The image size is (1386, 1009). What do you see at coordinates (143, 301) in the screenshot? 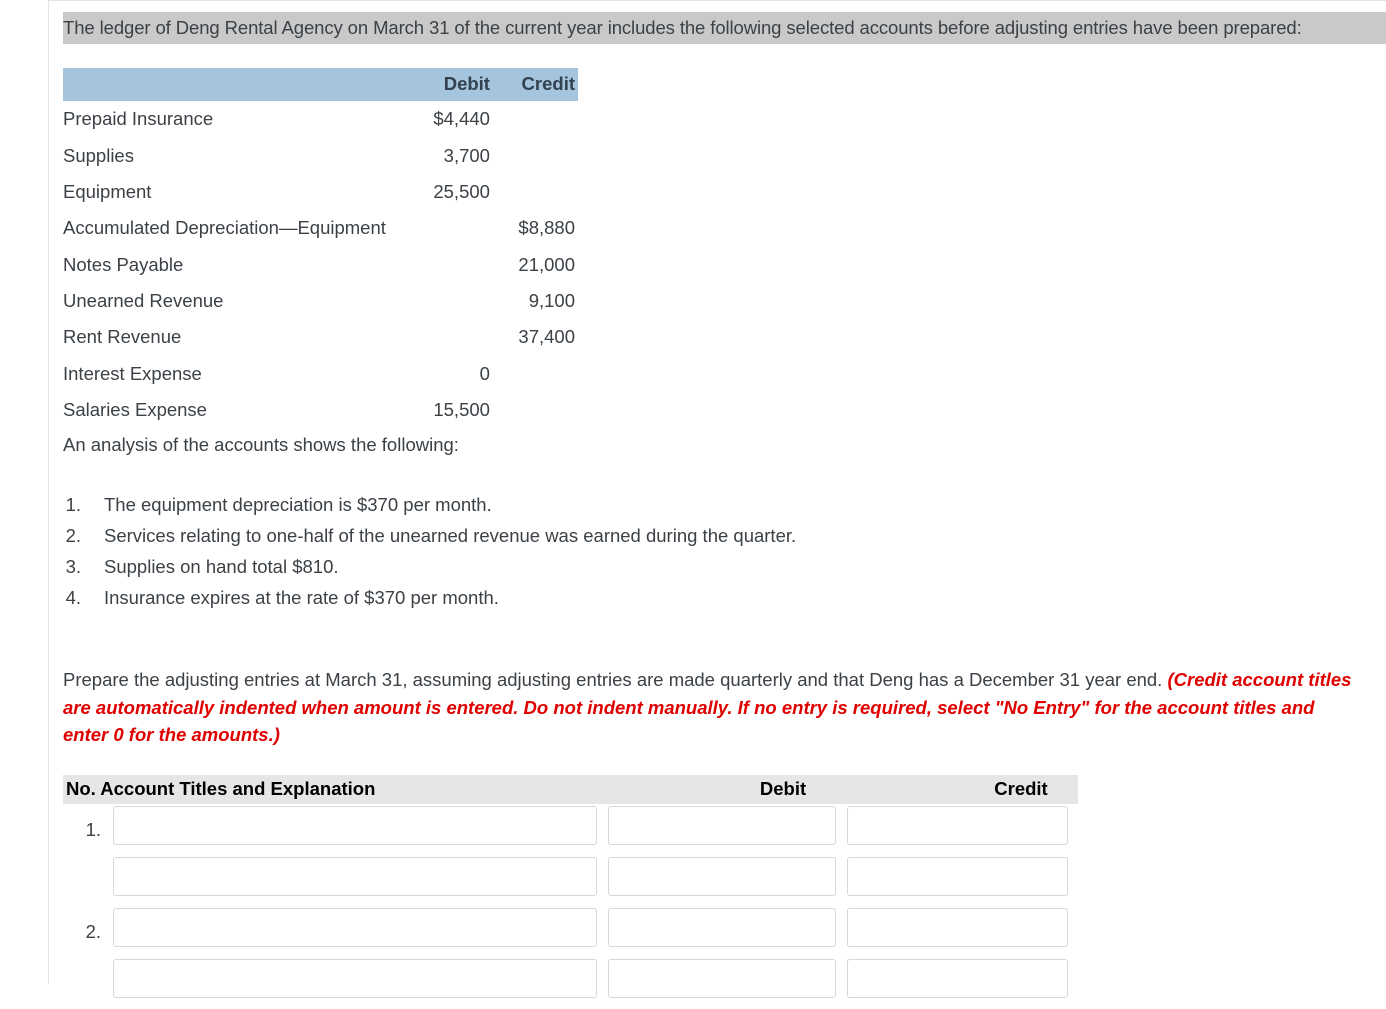
I see `ledger-account: Unearned Revenue` at bounding box center [143, 301].